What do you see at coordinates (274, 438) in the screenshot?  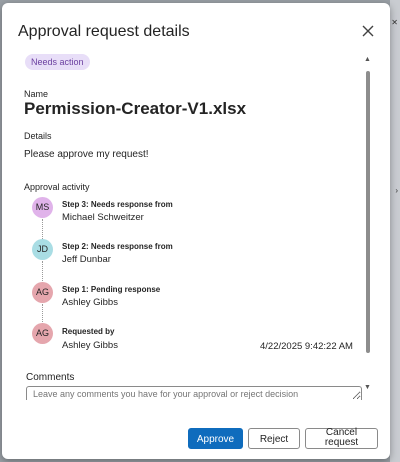 I see `reject-button: Reject` at bounding box center [274, 438].